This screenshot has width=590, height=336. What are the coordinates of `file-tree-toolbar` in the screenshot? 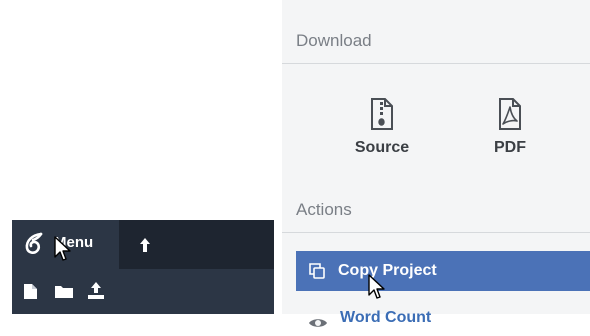 It's located at (143, 291).